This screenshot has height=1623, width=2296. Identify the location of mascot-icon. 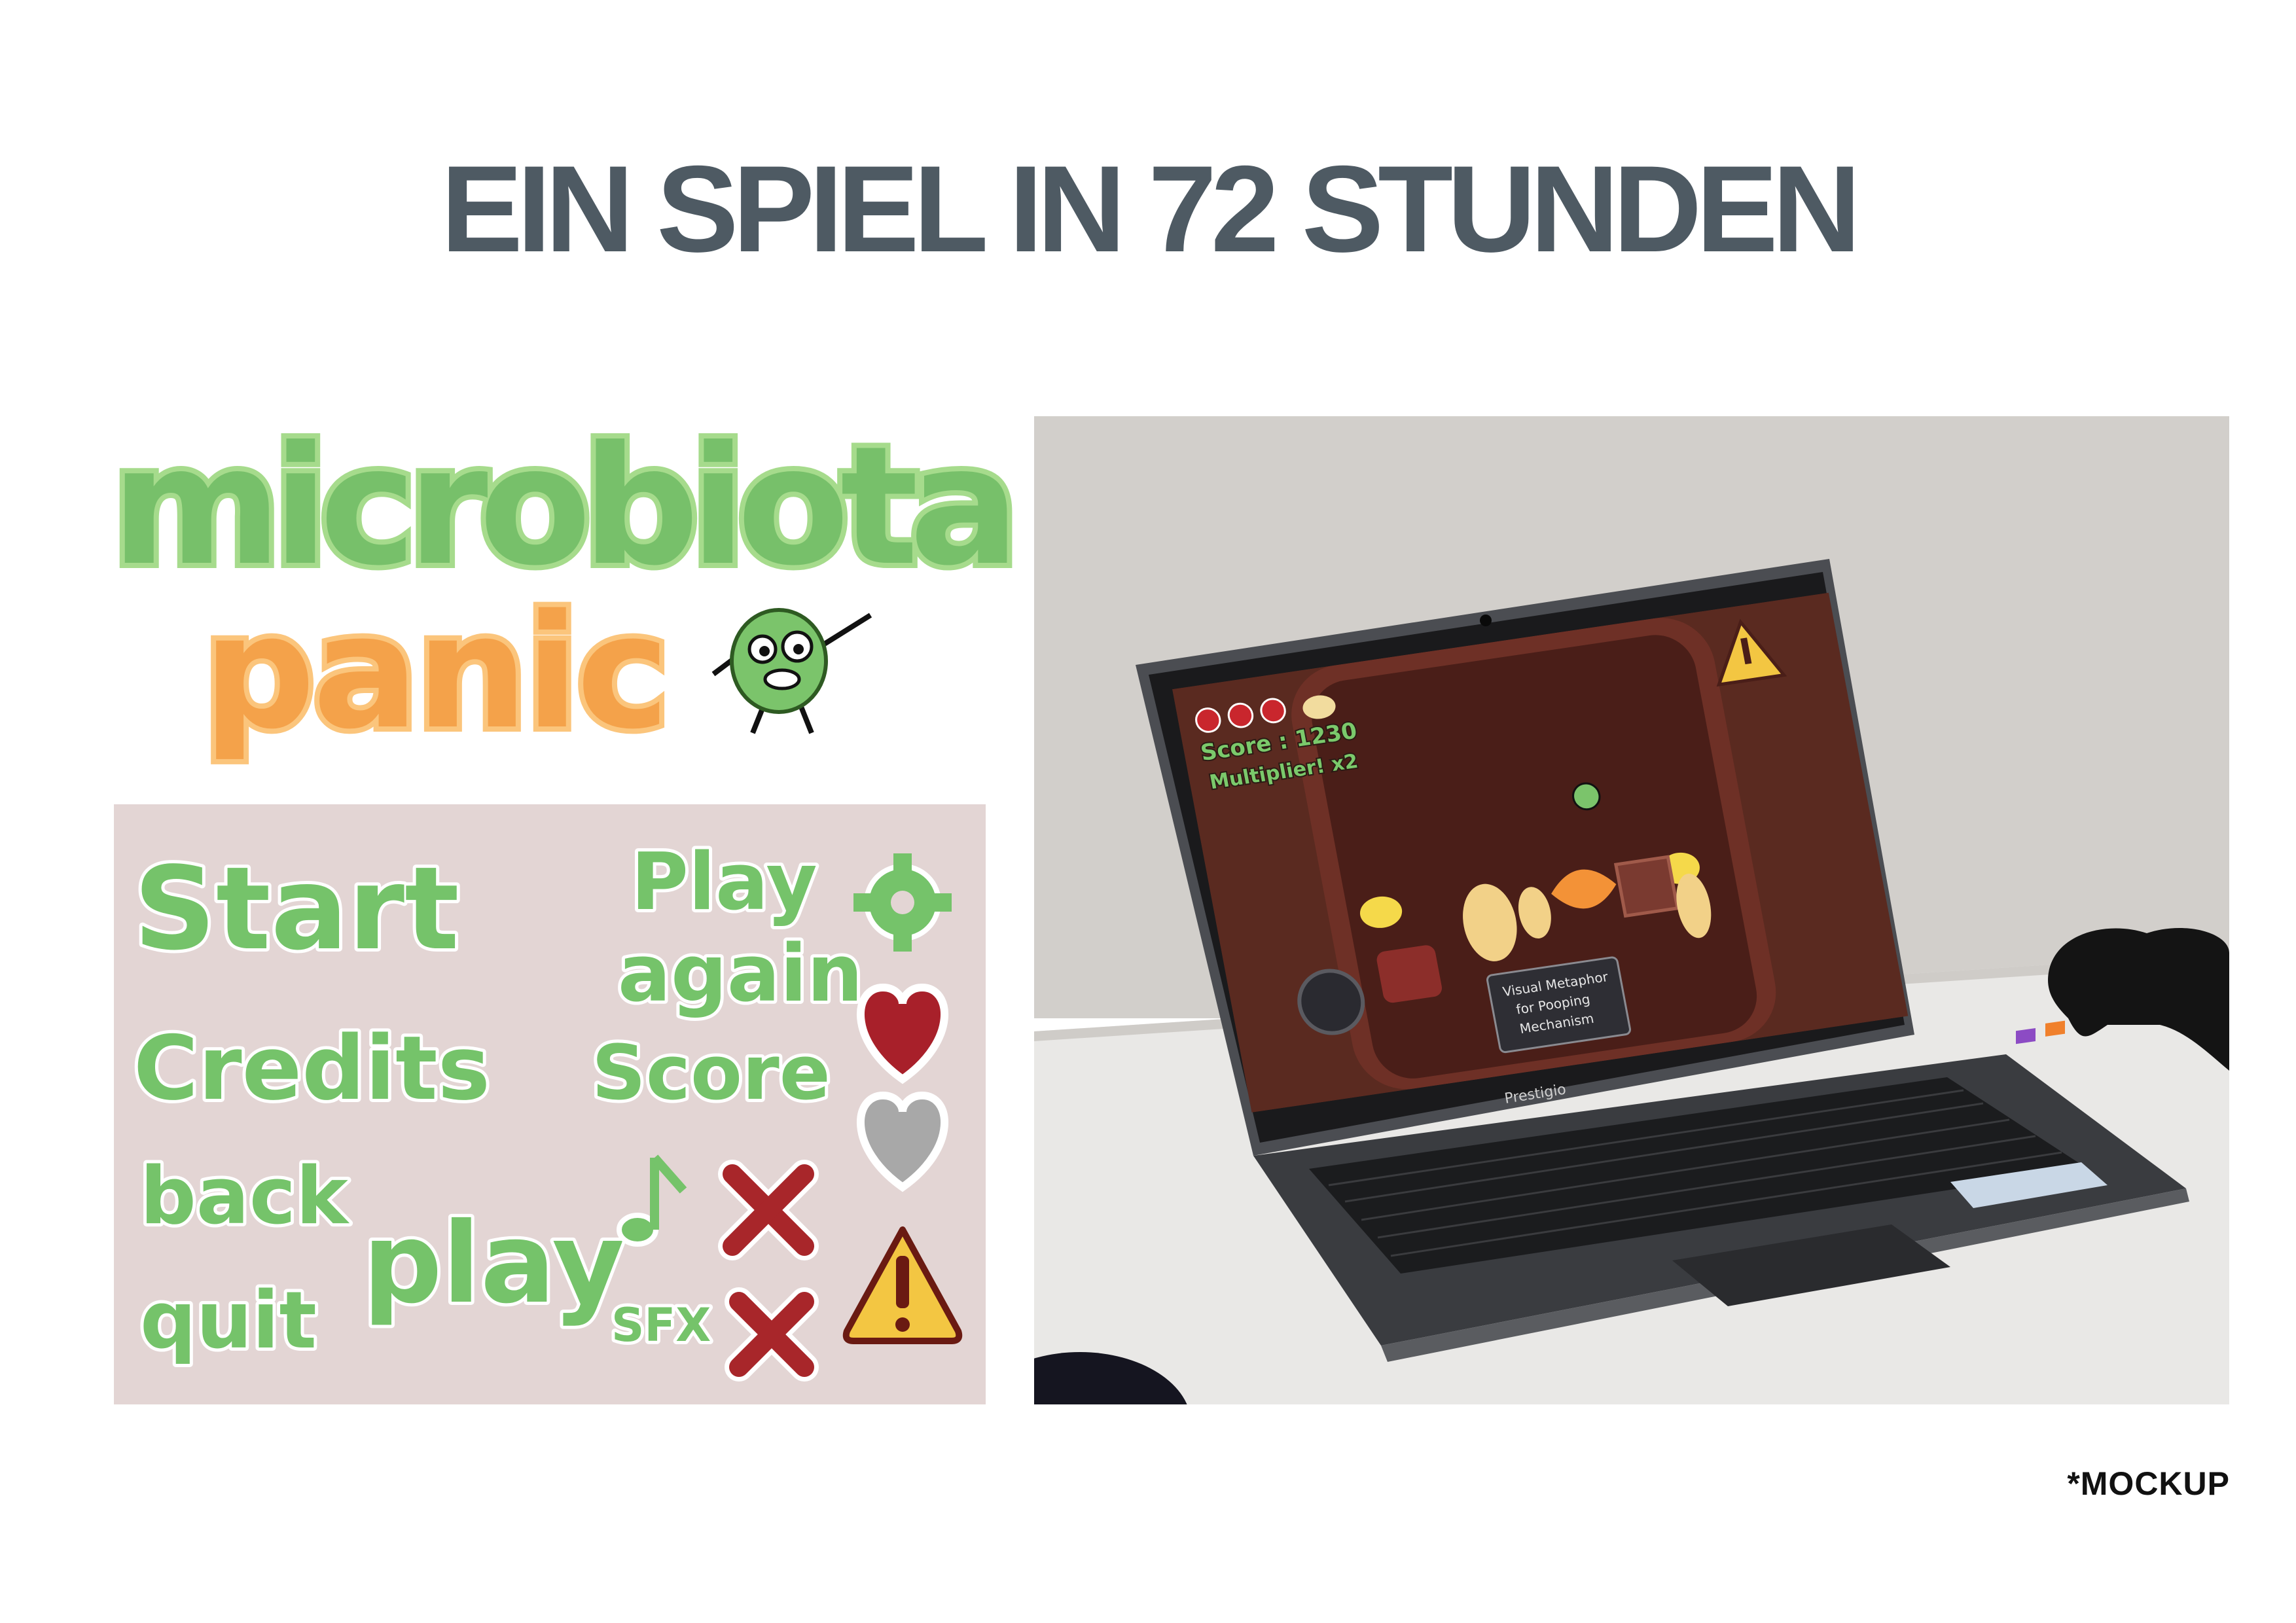
(791, 671).